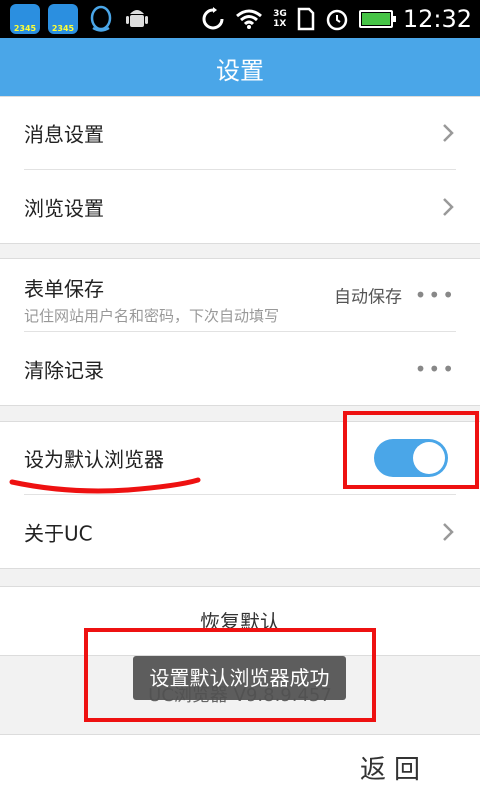 The image size is (480, 800). Describe the element at coordinates (240, 133) in the screenshot. I see `sidebar-item-message-settings: 消息设置` at that location.